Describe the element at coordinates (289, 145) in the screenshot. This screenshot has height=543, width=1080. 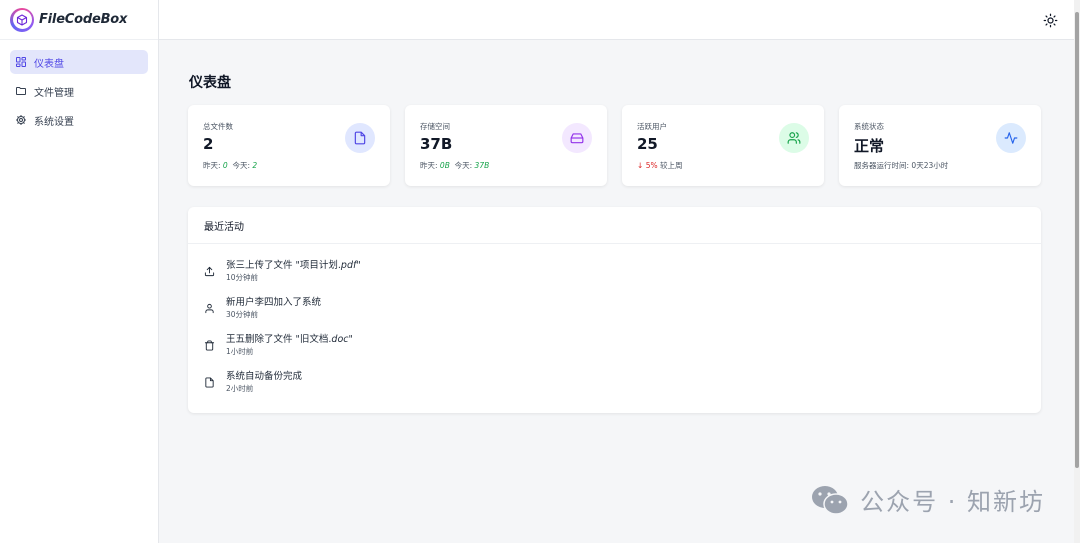
I see `stat-card-total-files: 总文件数 2 昨天: 0 今天: 2` at that location.